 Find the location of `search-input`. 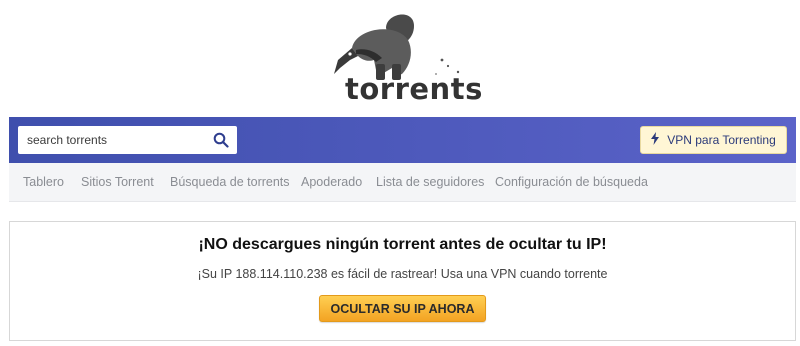

search-input is located at coordinates (113, 140).